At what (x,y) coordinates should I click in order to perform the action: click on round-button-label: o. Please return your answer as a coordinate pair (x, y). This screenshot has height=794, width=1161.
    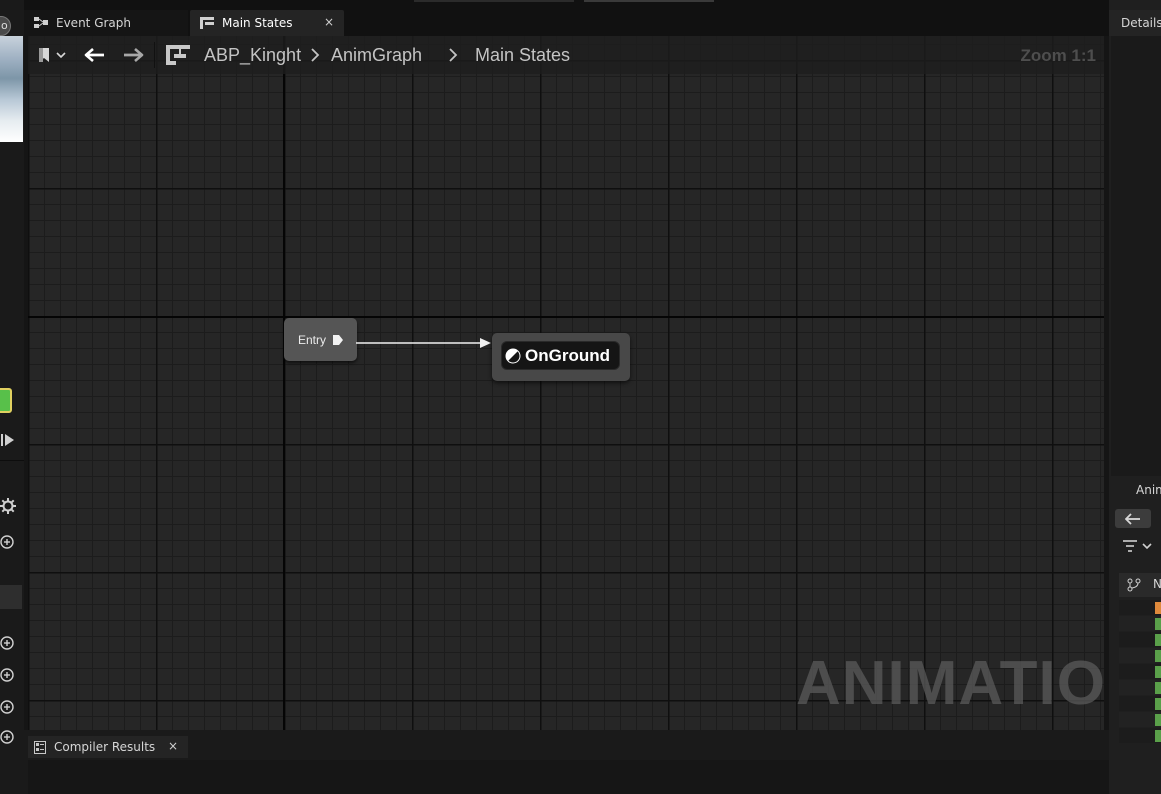
    Looking at the image, I should click on (4, 25).